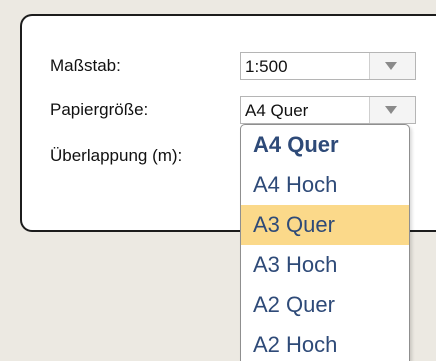 The image size is (436, 361). I want to click on option-a3-hoch: A3 Hoch, so click(325, 265).